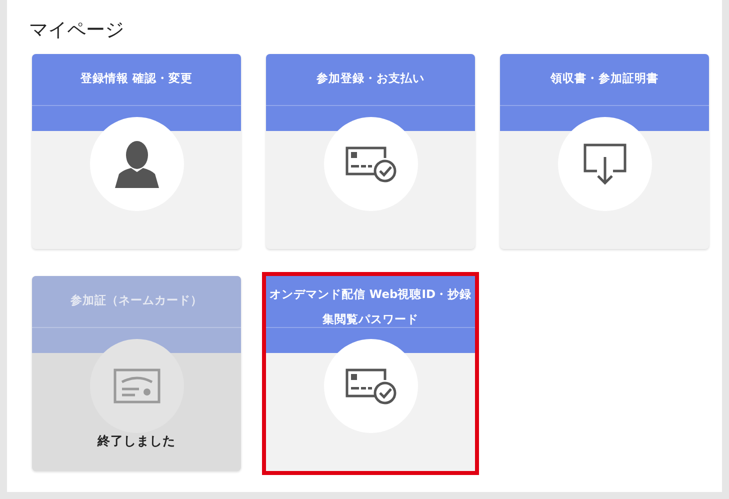  What do you see at coordinates (136, 151) in the screenshot?
I see `menu-card: 登録情報 確認・変更` at bounding box center [136, 151].